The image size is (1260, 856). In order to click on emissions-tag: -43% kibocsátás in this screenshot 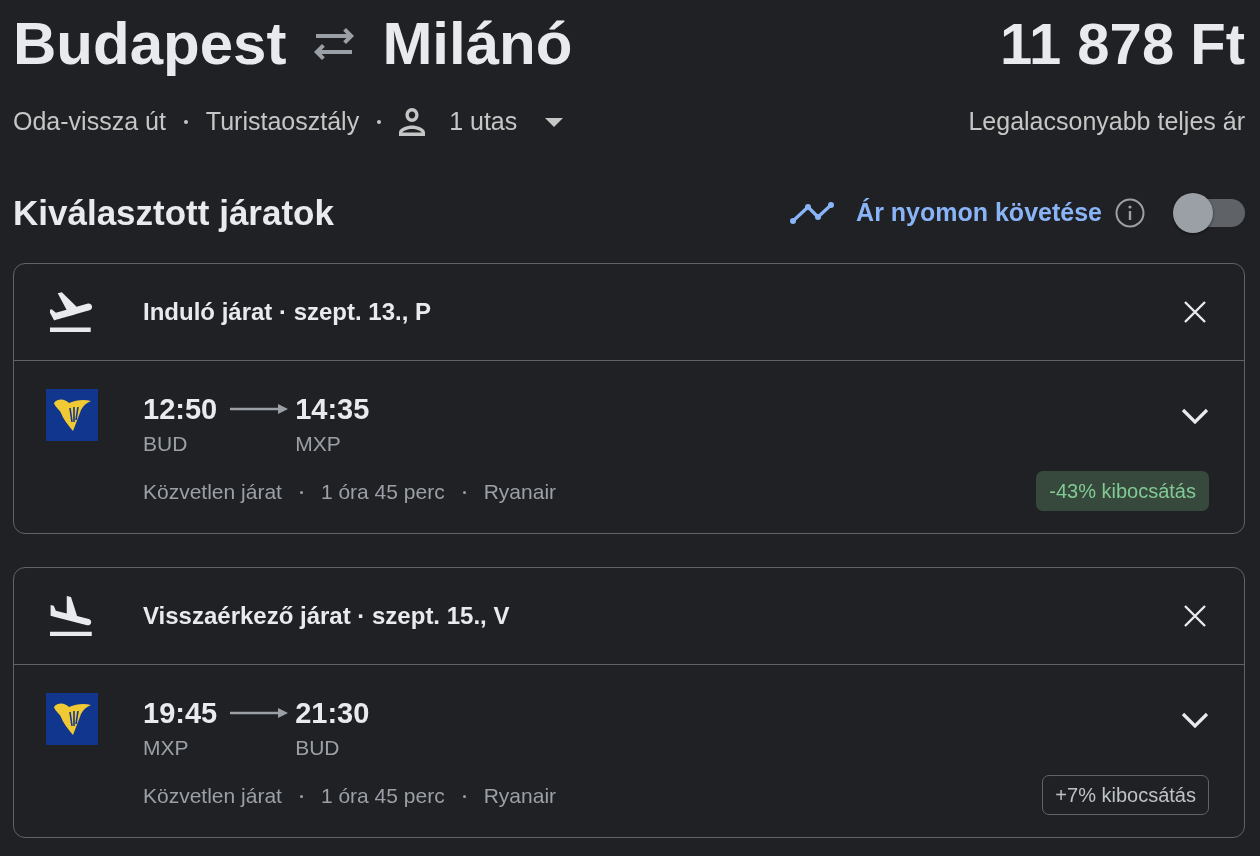, I will do `click(1122, 491)`.